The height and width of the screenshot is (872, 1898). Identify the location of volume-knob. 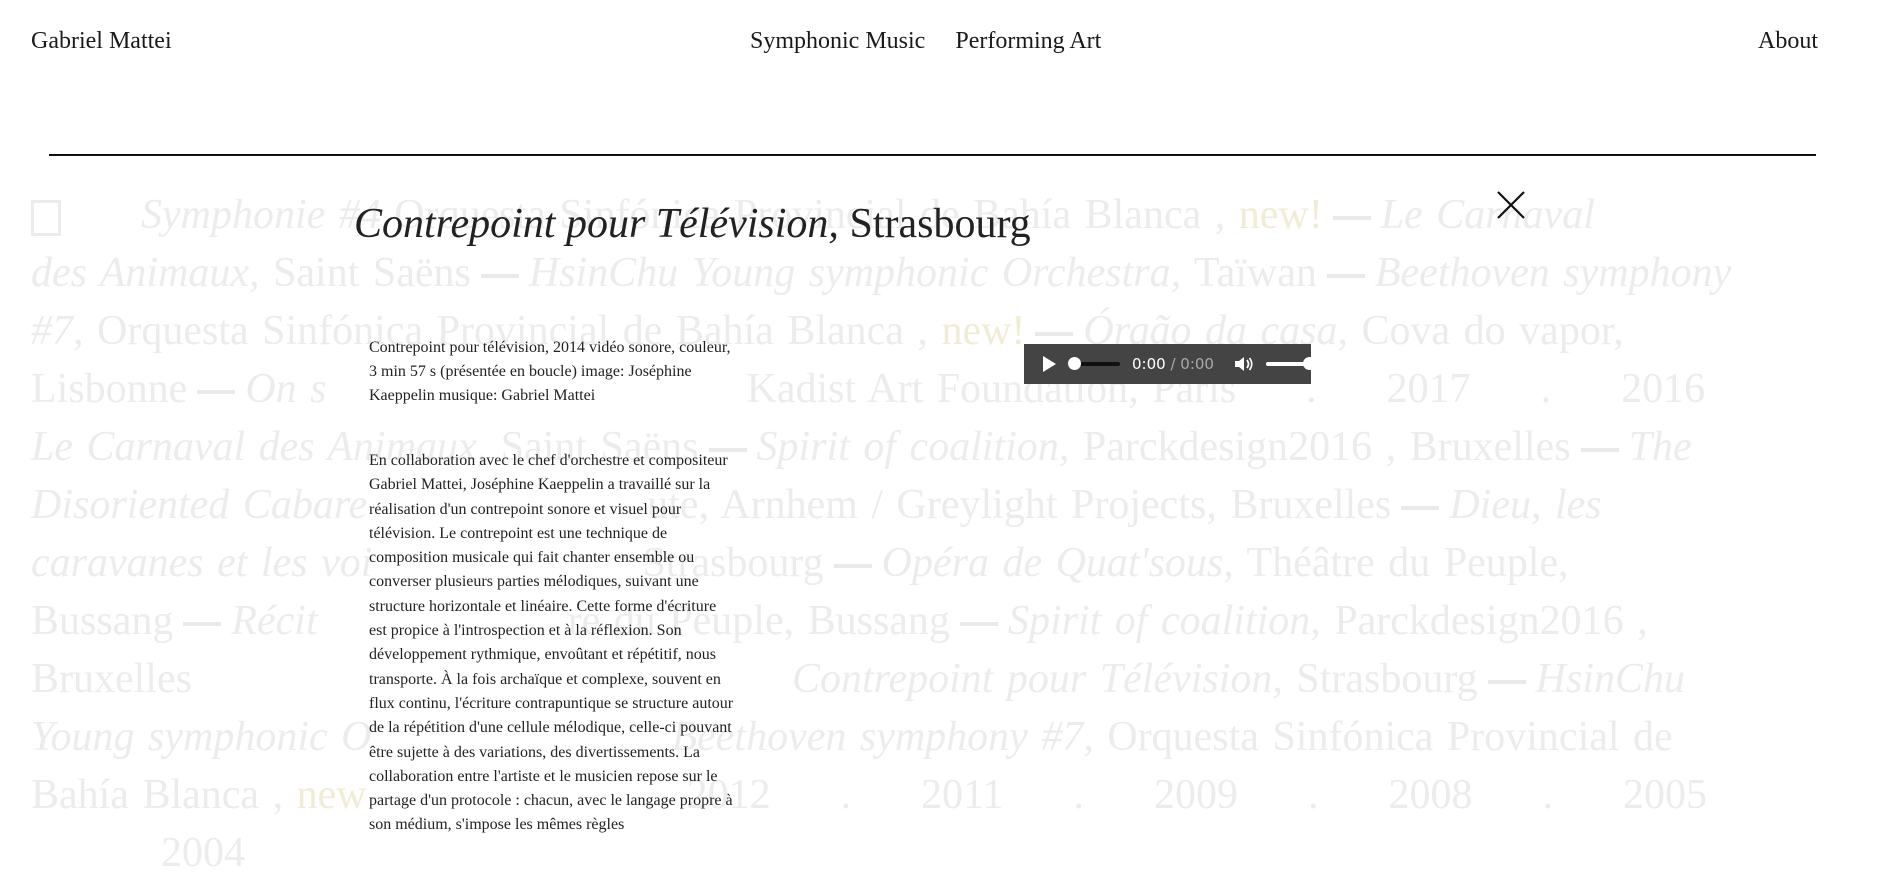
(1309, 363).